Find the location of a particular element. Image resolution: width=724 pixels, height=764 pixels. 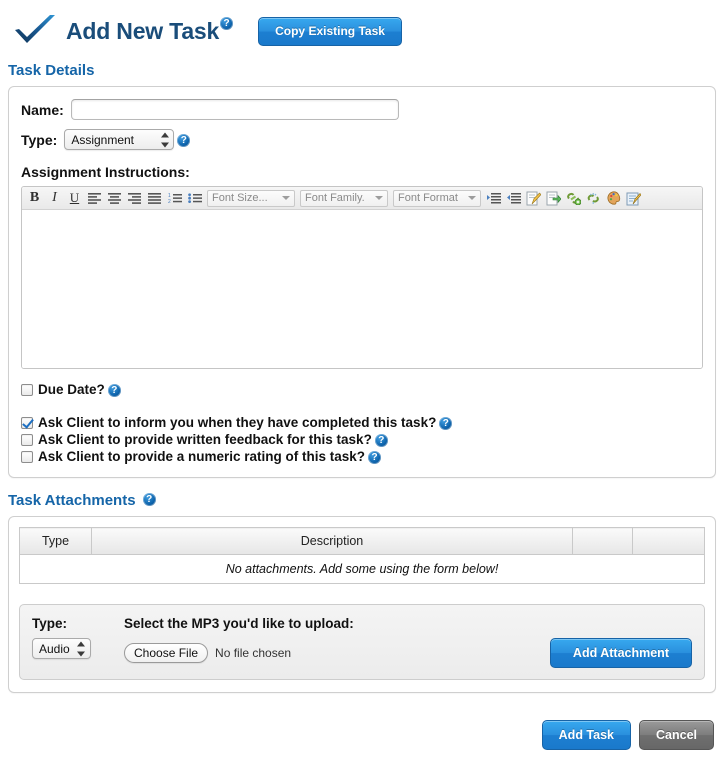

blue-checkmark-logo is located at coordinates (35, 31).